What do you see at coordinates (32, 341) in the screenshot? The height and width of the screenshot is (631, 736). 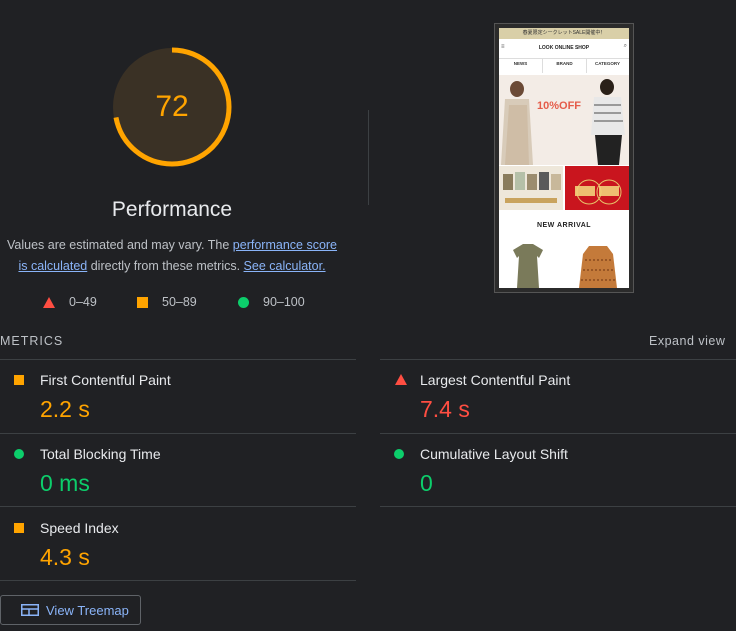 I see `metrics-title: METRICS` at bounding box center [32, 341].